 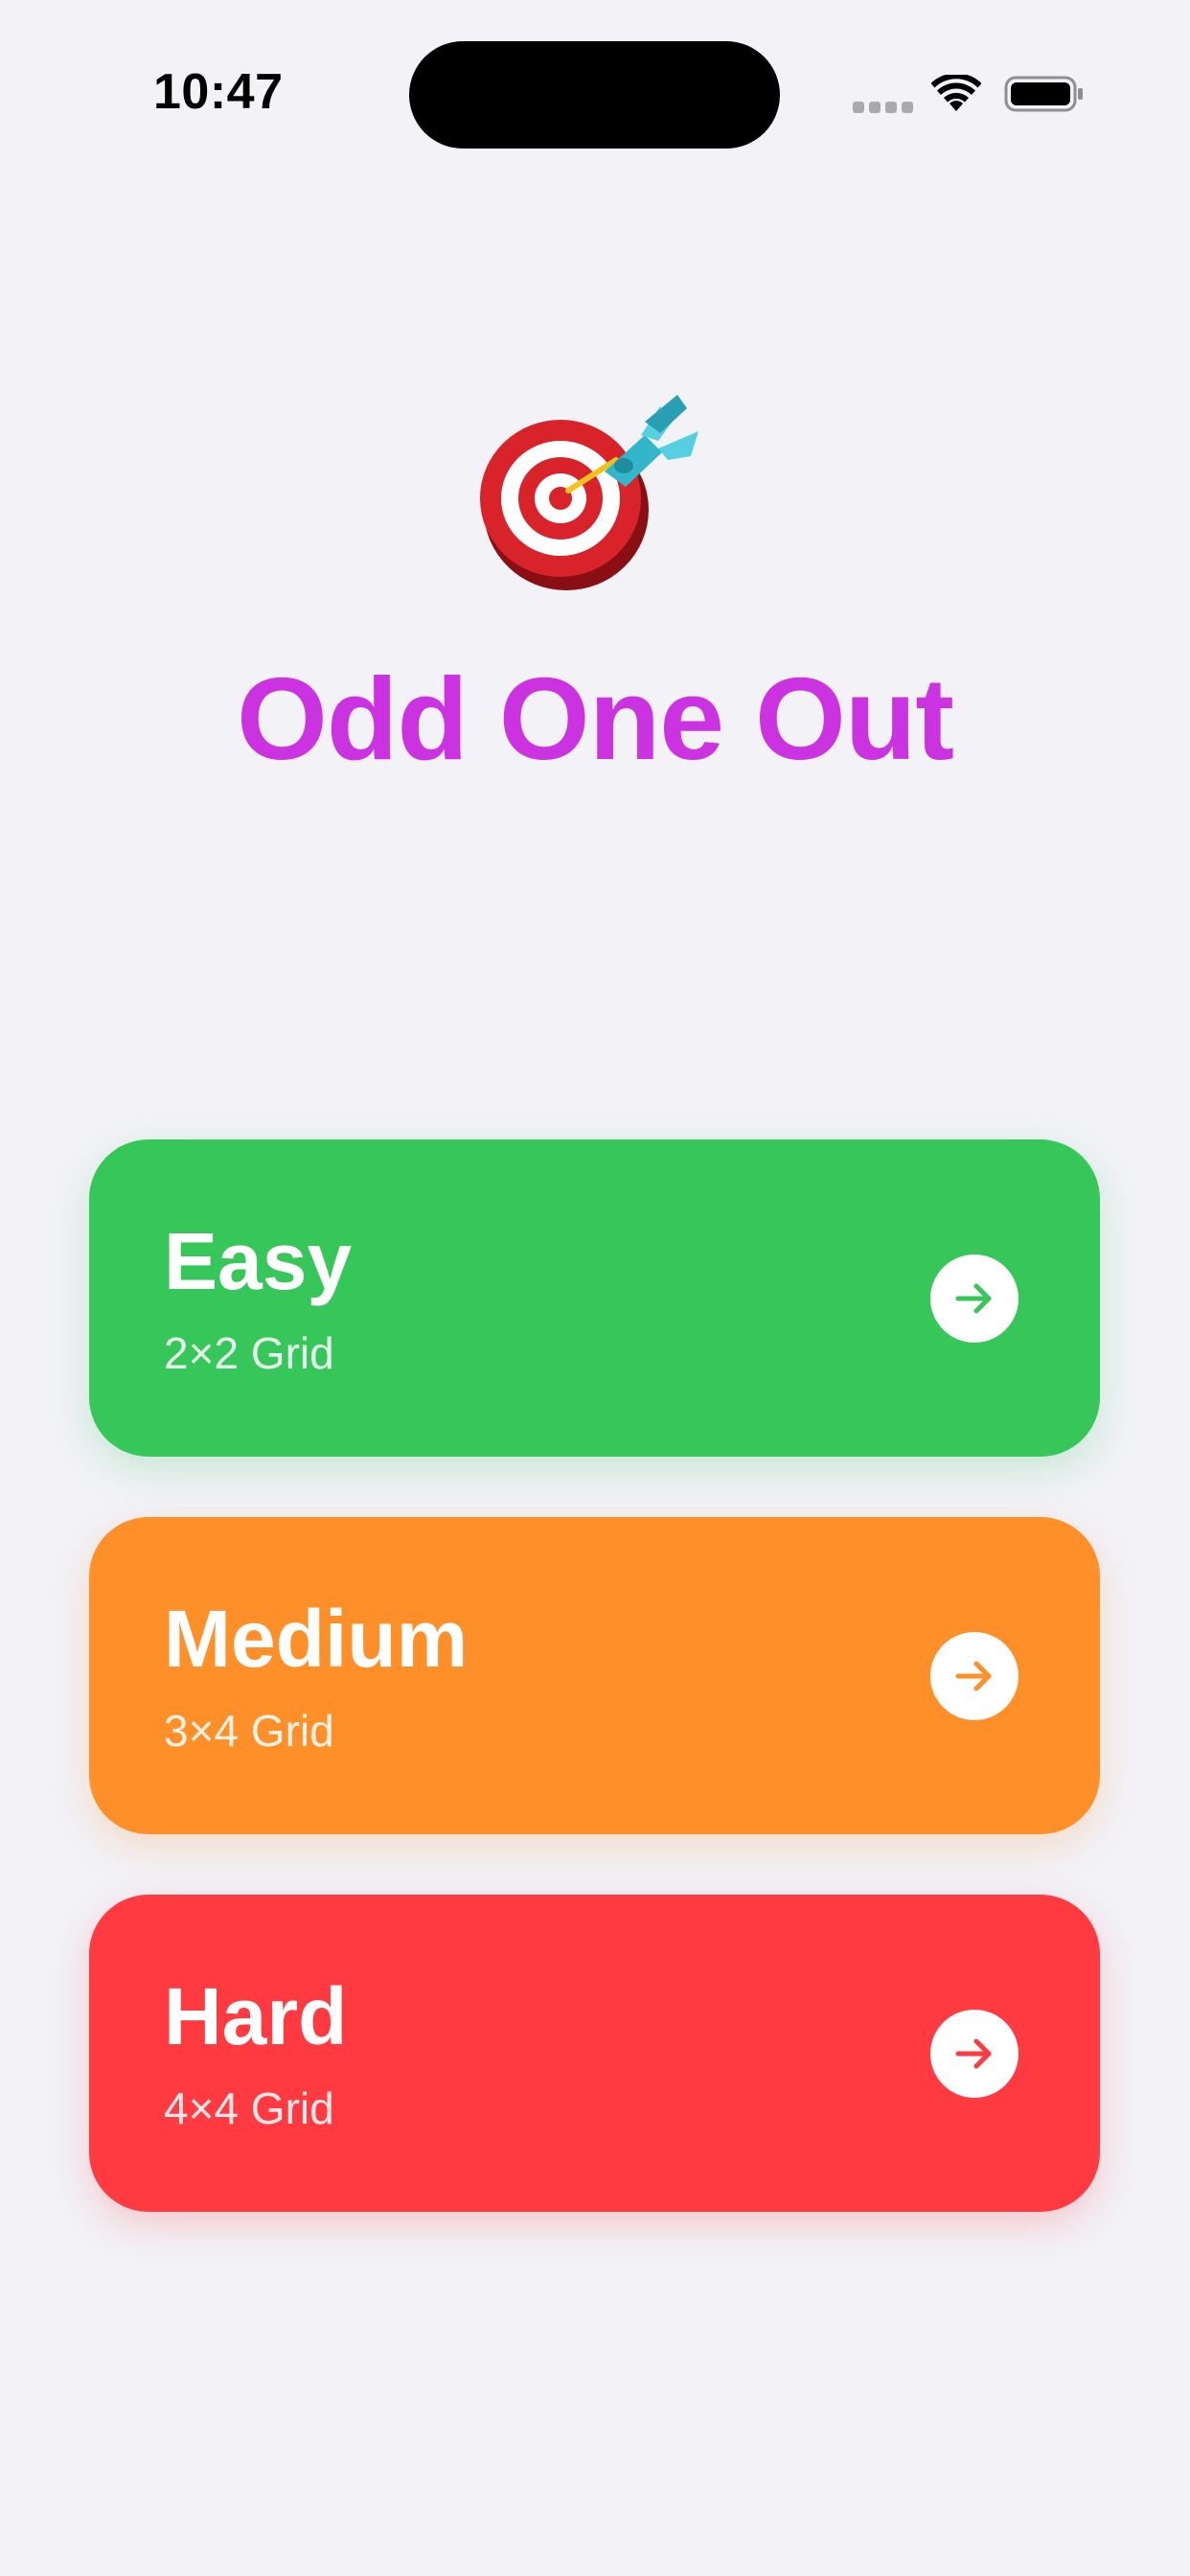 What do you see at coordinates (594, 2053) in the screenshot?
I see `hard-level-button: Hard 4×4 Grid` at bounding box center [594, 2053].